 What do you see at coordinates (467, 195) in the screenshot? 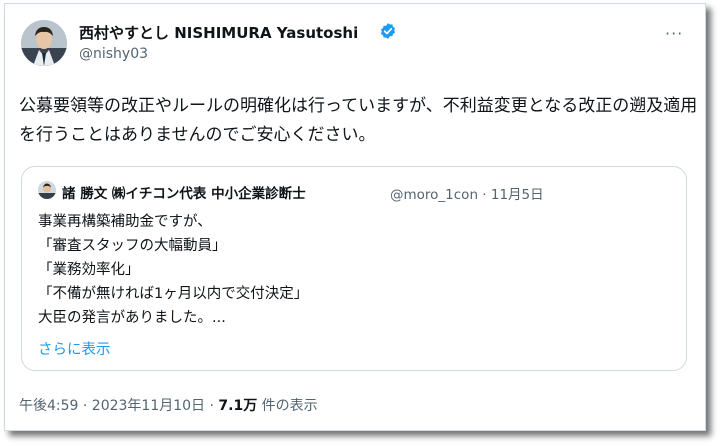
I see `quote-handle-date: @moro_1con · 11月5日` at bounding box center [467, 195].